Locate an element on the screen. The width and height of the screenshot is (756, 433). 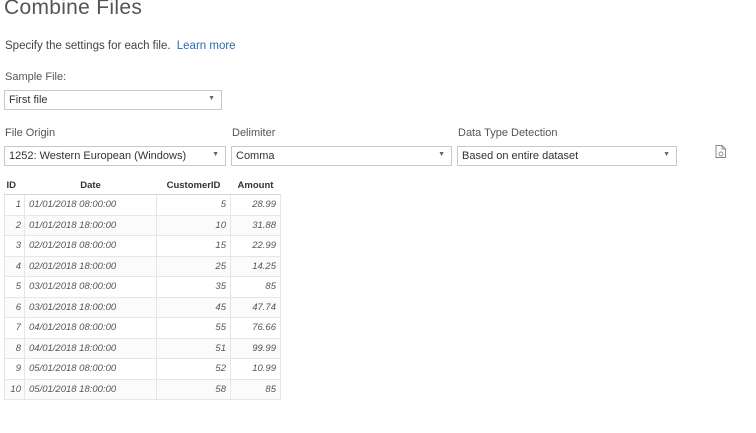
column-header-date: Date is located at coordinates (90, 186).